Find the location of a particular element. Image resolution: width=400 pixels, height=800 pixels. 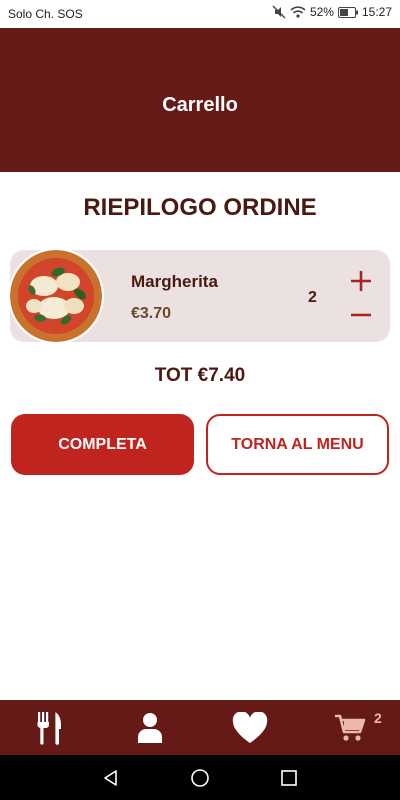

plus-icon is located at coordinates (361, 281).